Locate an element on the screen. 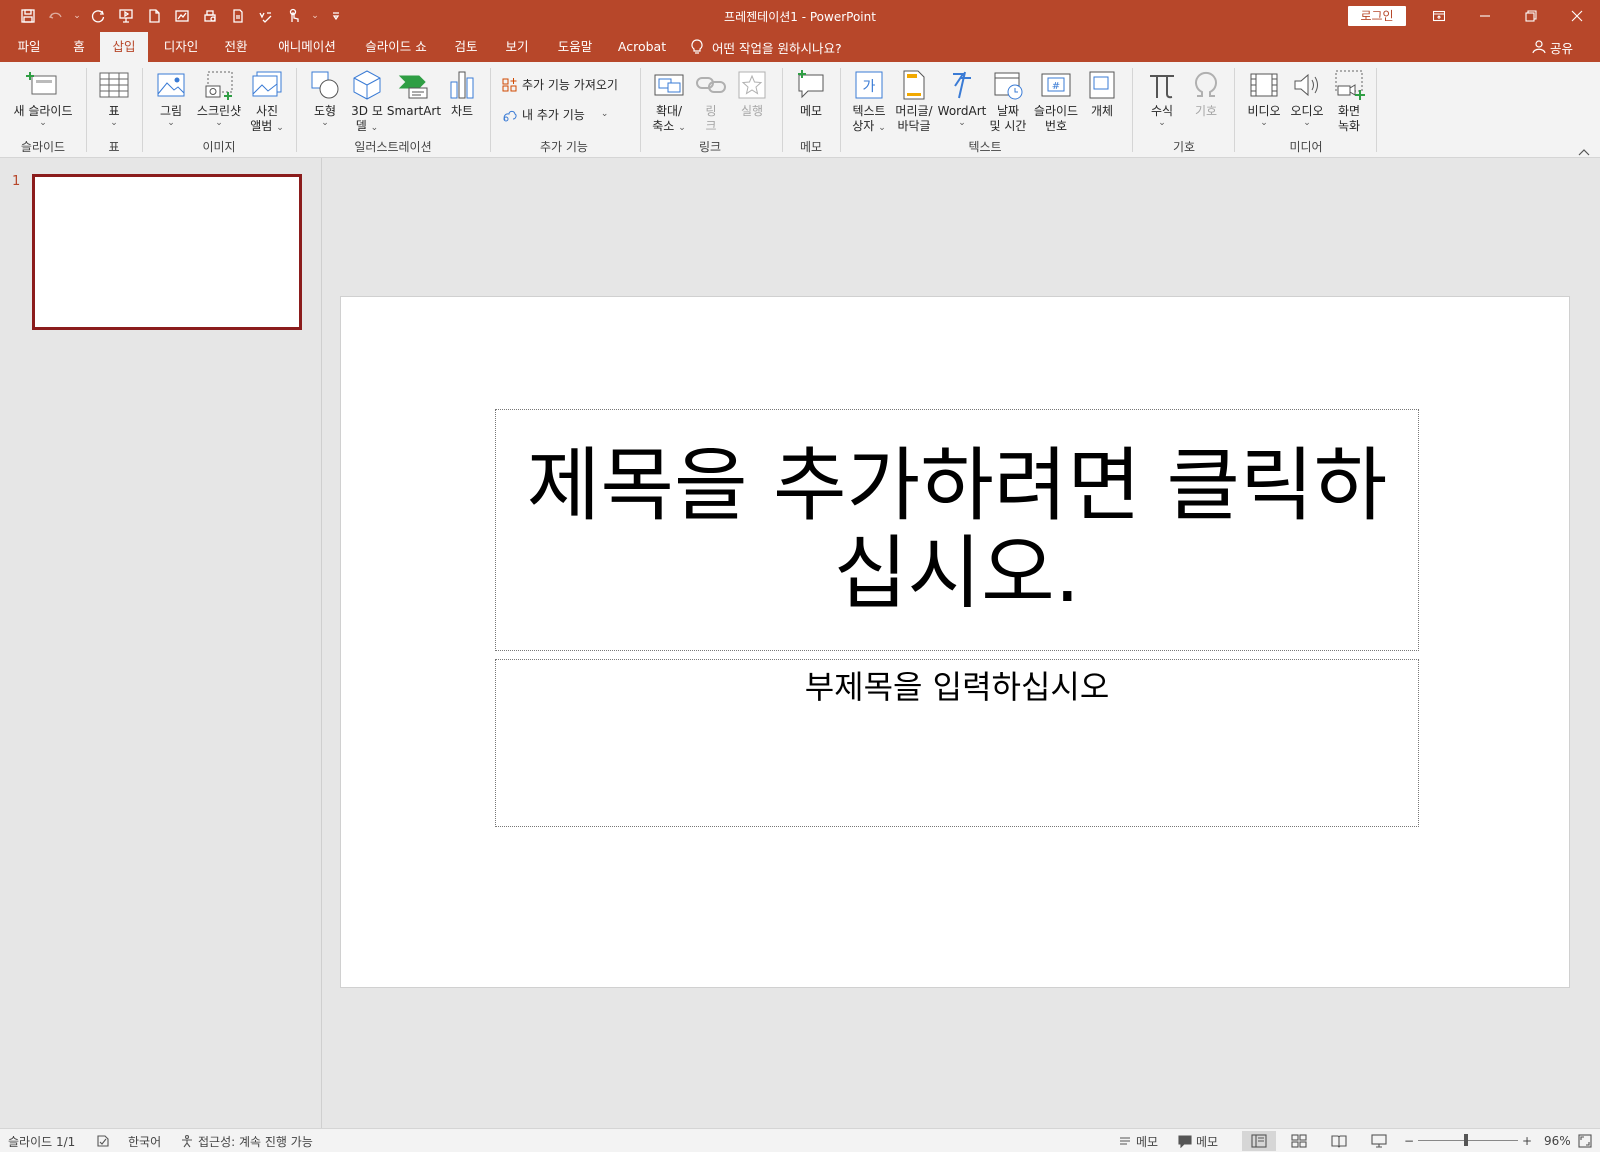 Image resolution: width=1600 pixels, height=1152 pixels. action-button: 실행 is located at coordinates (752, 93).